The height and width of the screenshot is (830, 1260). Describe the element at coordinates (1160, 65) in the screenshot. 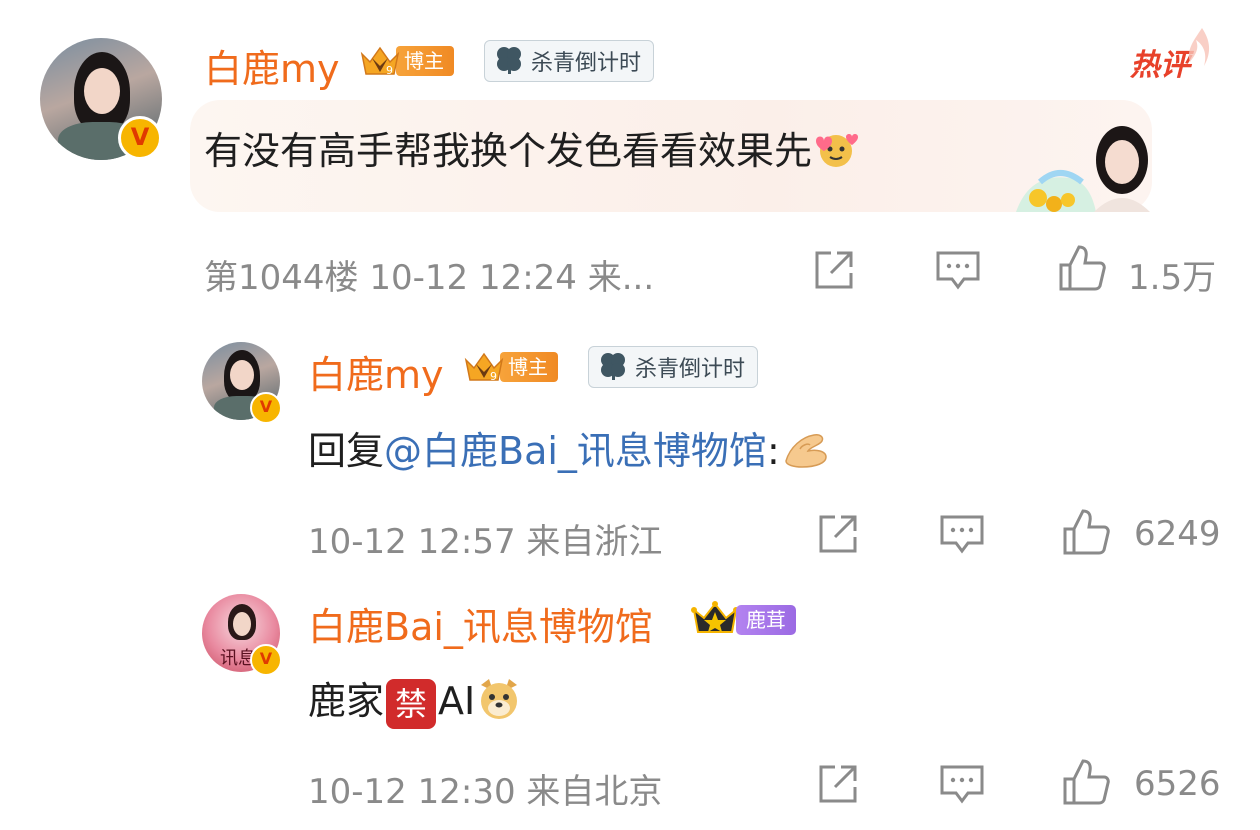

I see `hot-comment-badge: 热评` at that location.